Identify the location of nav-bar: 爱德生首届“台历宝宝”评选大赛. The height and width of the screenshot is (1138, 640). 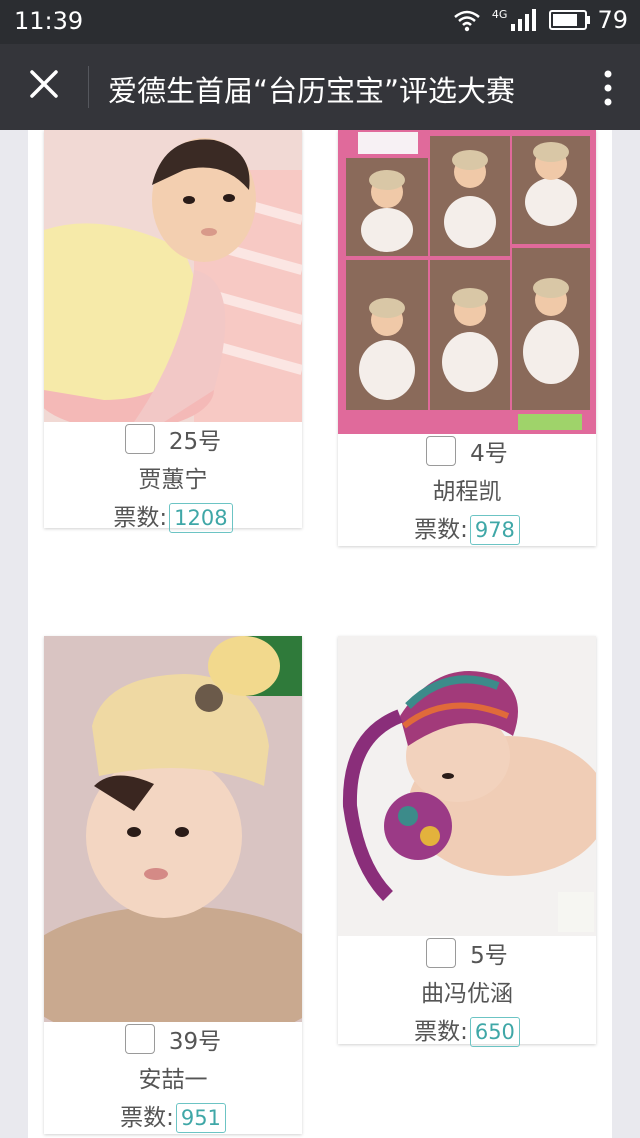
(320, 87).